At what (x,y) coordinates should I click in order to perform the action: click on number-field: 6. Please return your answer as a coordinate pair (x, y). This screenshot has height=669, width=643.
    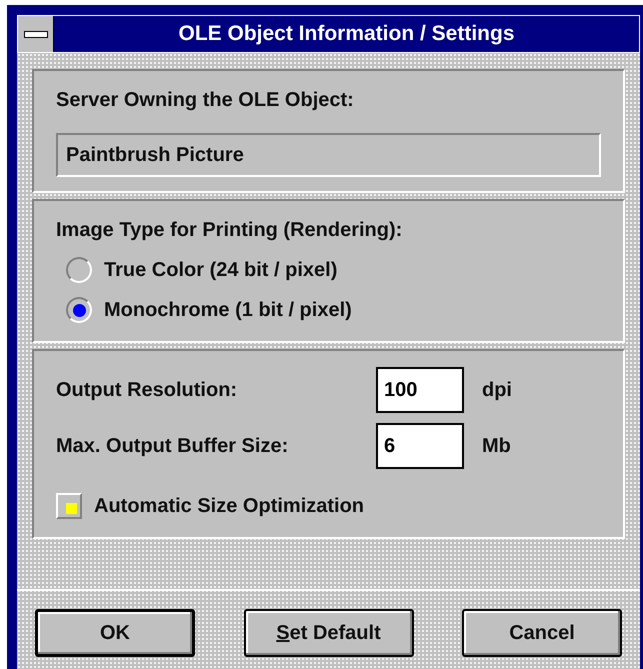
    Looking at the image, I should click on (420, 446).